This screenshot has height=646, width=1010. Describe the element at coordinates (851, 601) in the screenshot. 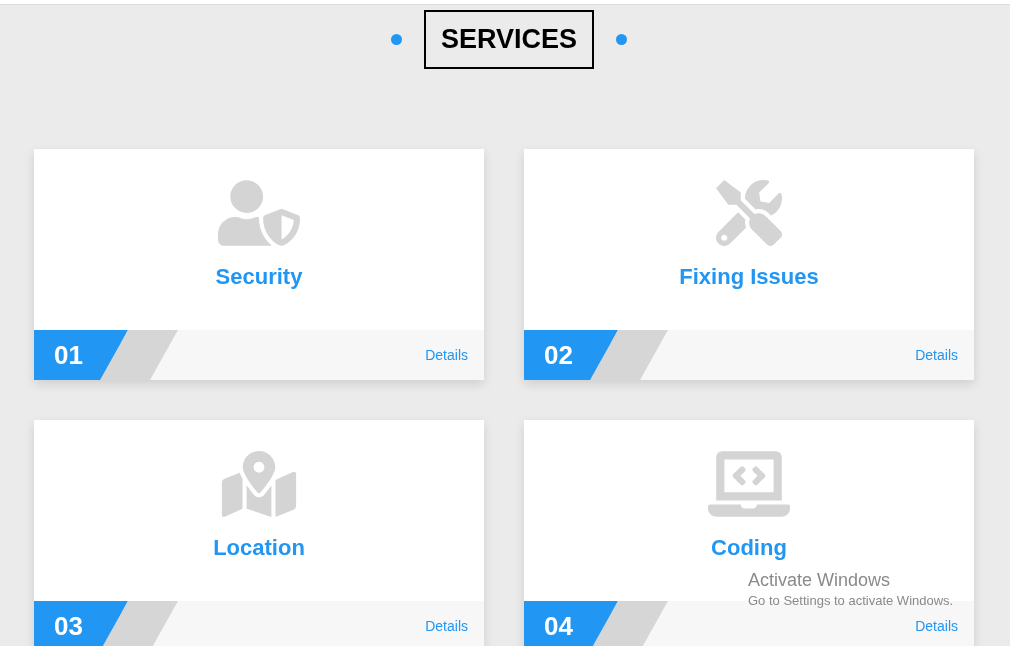

I see `activation-hint: Go to Settings to activate Windows.` at that location.